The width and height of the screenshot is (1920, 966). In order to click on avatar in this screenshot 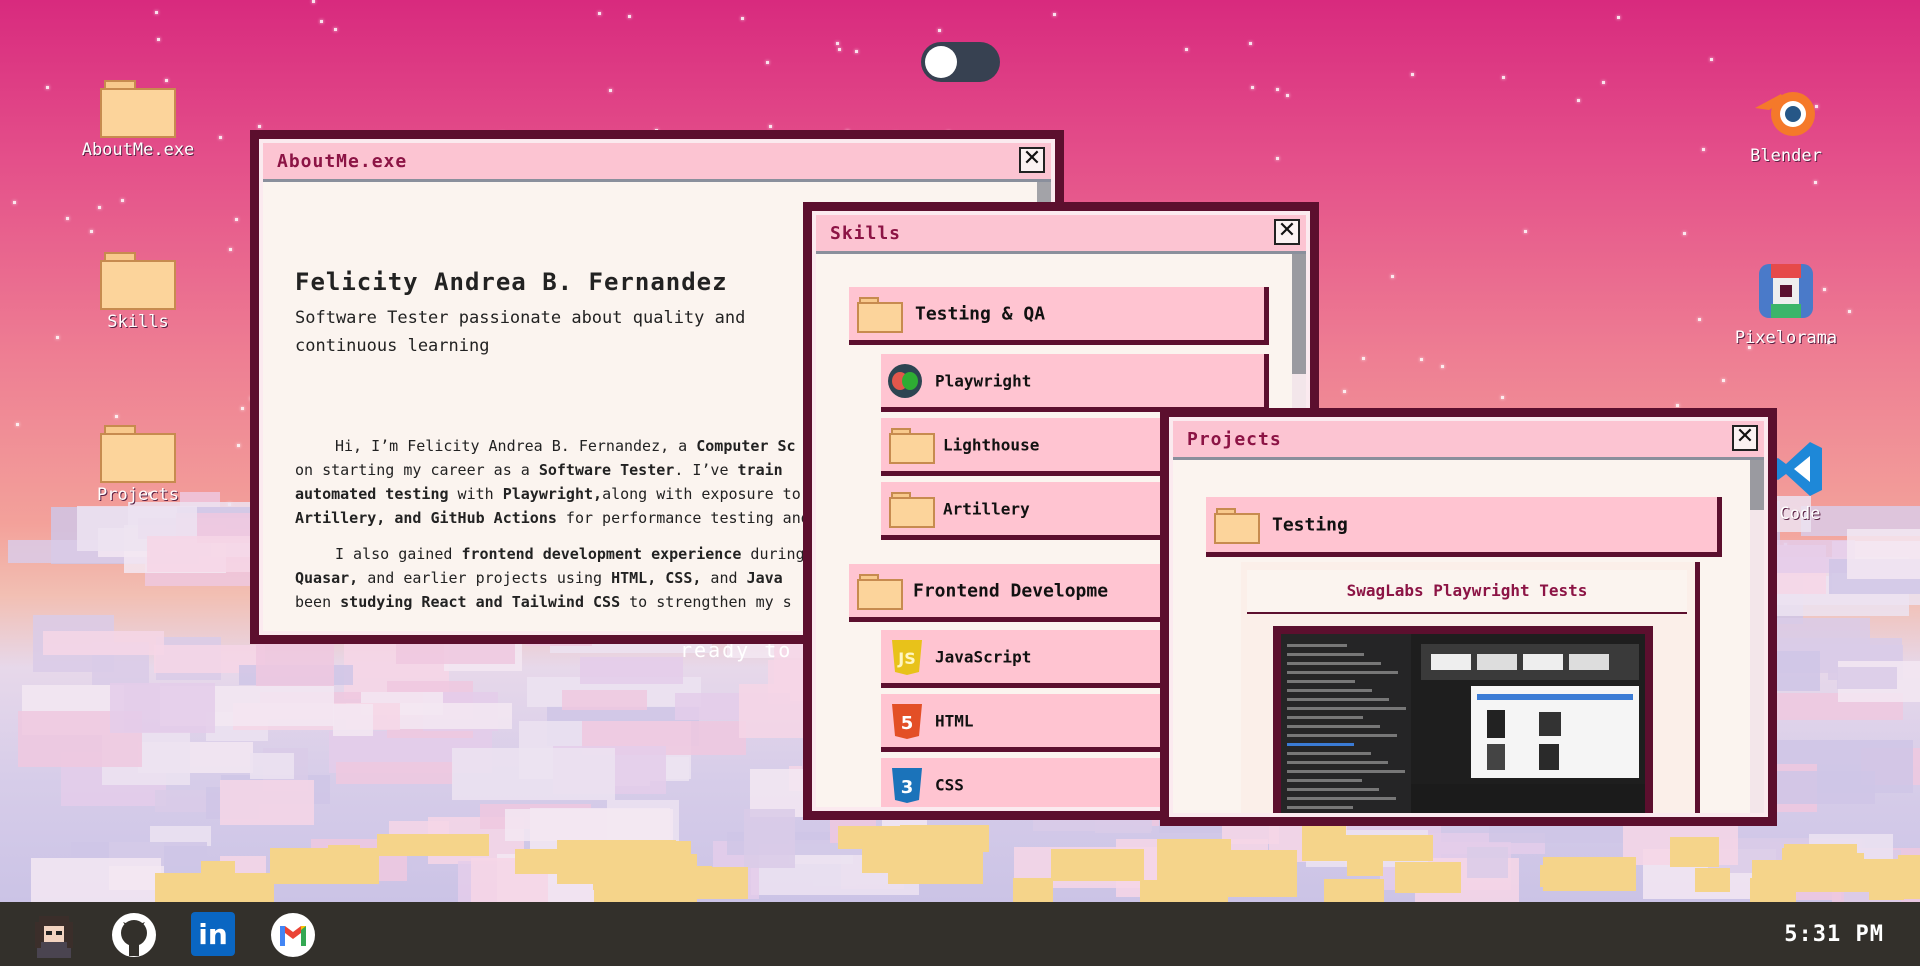, I will do `click(54, 935)`.